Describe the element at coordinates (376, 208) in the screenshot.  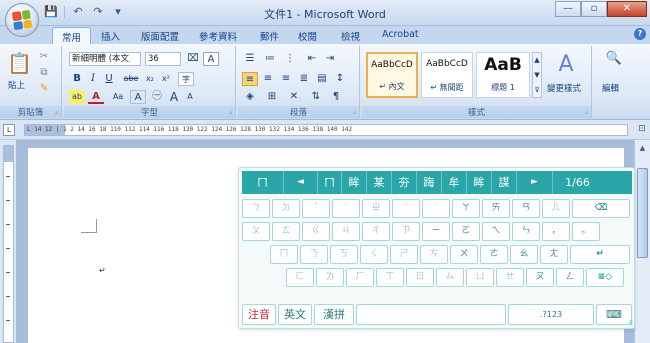
I see `key: ㄓ` at that location.